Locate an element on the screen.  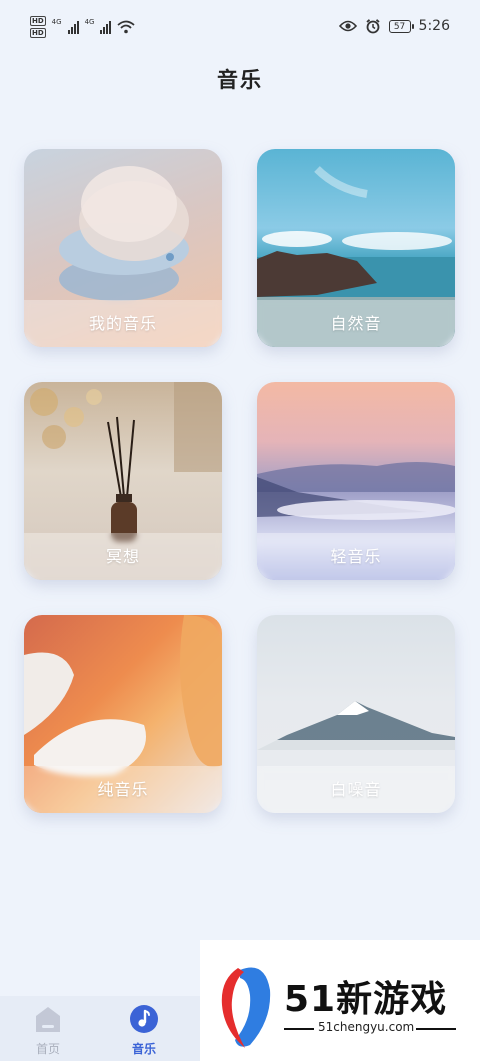
battery-icon: 57 is located at coordinates (401, 26).